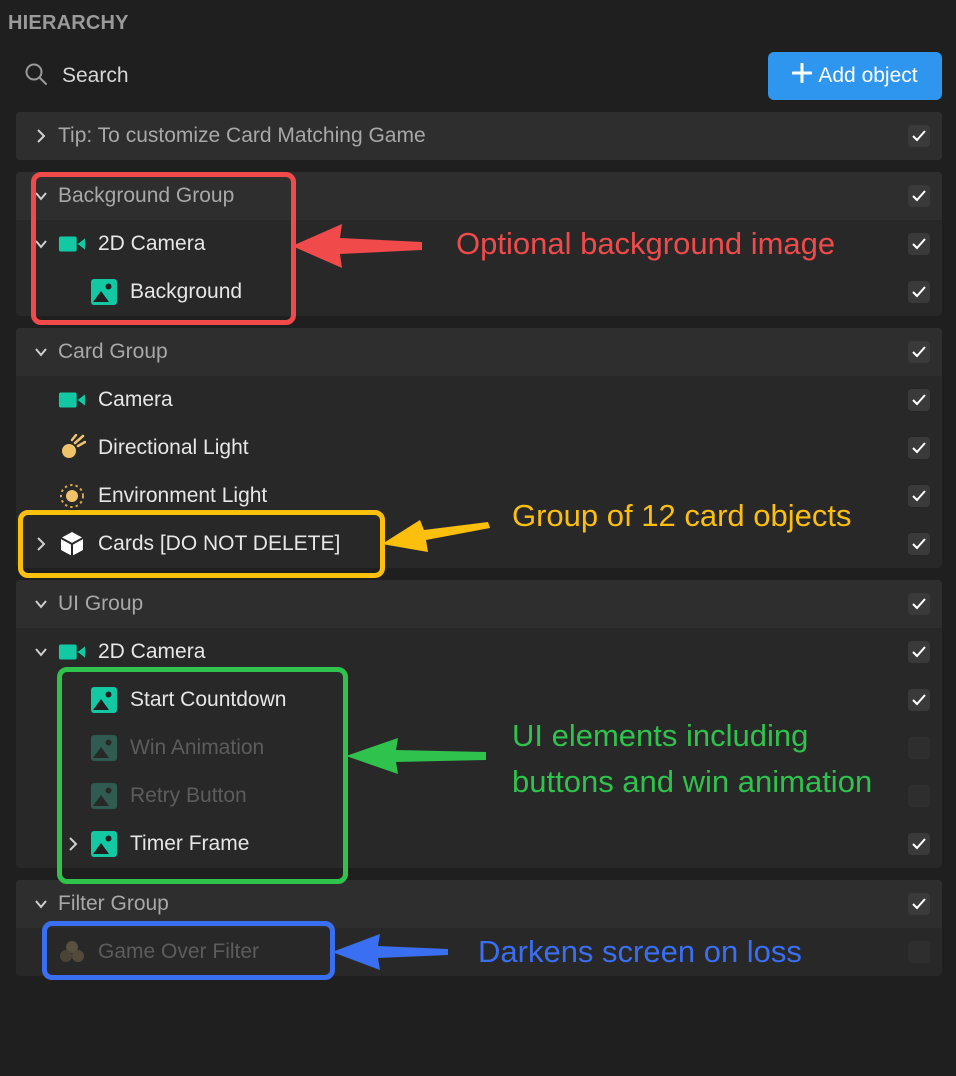 Image resolution: width=956 pixels, height=1076 pixels. Describe the element at coordinates (188, 795) in the screenshot. I see `item-label: Retry Button` at that location.